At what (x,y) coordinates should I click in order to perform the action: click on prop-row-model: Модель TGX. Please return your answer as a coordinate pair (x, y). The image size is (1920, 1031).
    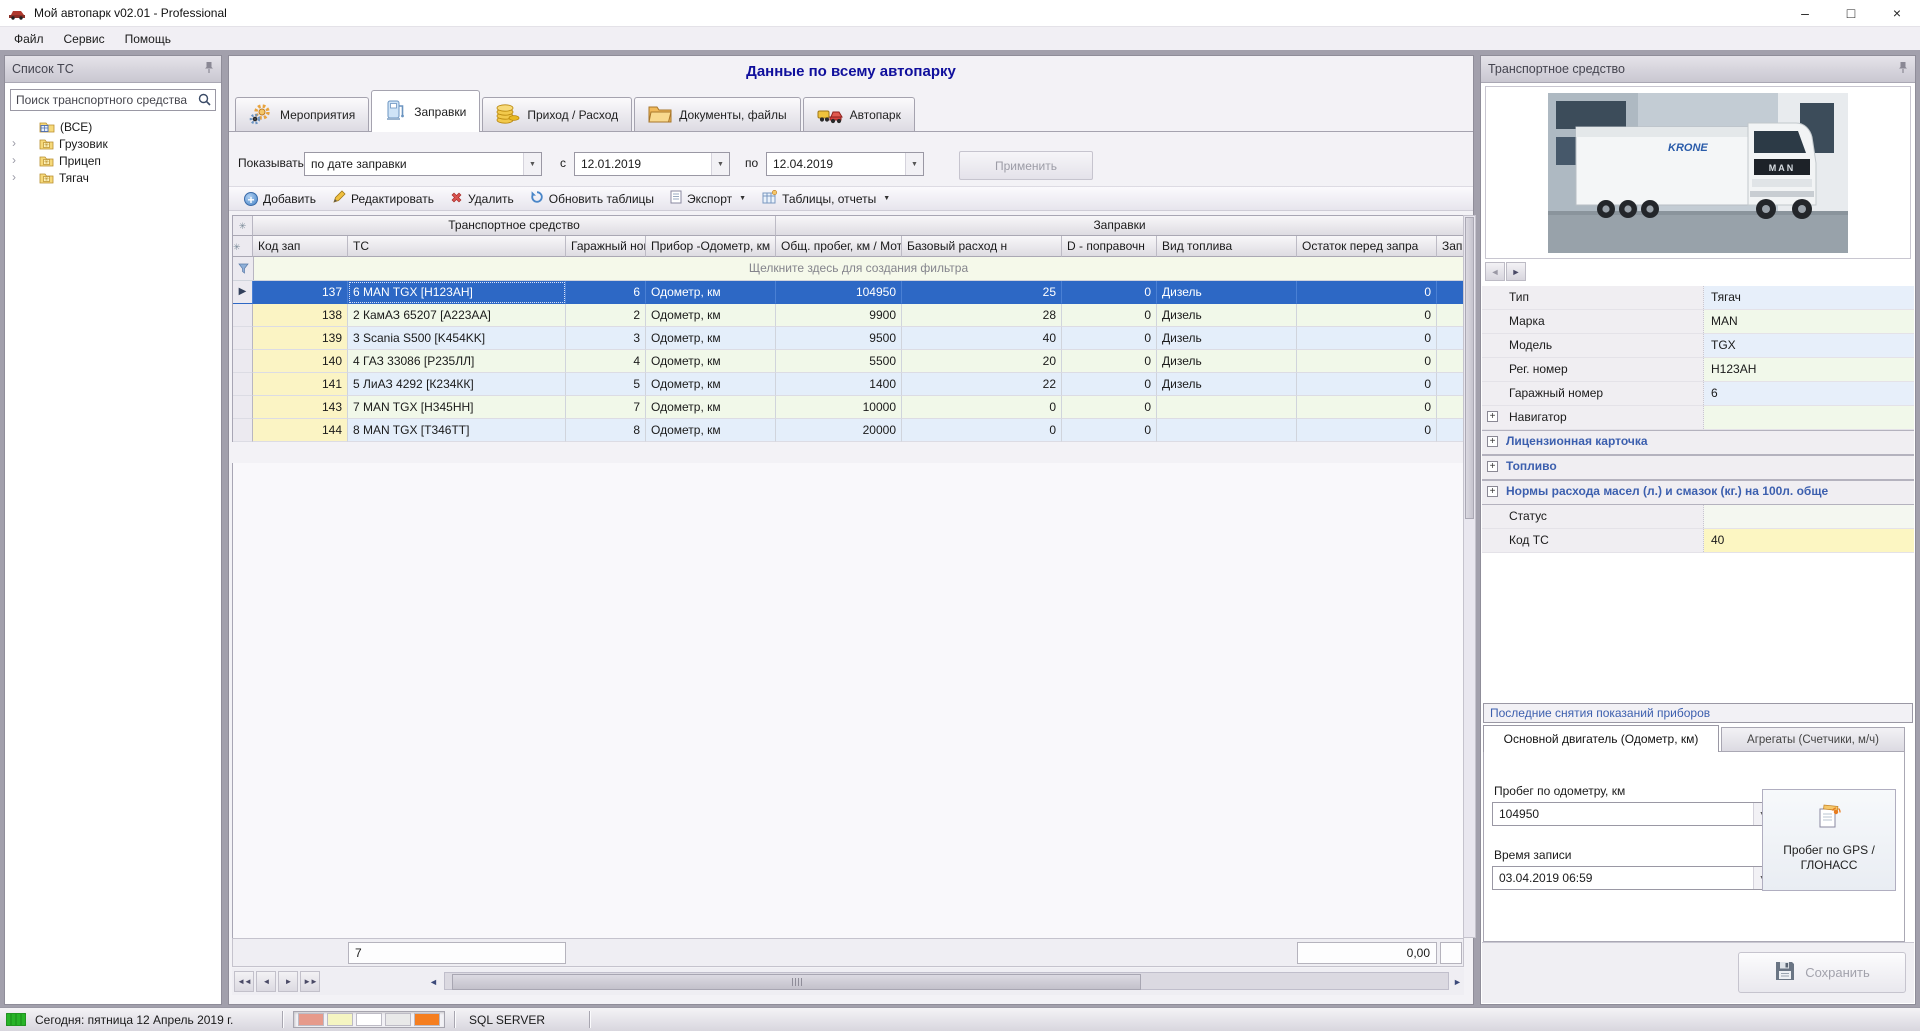
    Looking at the image, I should click on (1698, 346).